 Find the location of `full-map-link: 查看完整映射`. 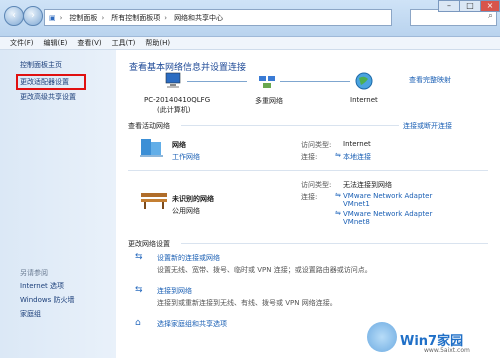

full-map-link: 查看完整映射 is located at coordinates (430, 80).